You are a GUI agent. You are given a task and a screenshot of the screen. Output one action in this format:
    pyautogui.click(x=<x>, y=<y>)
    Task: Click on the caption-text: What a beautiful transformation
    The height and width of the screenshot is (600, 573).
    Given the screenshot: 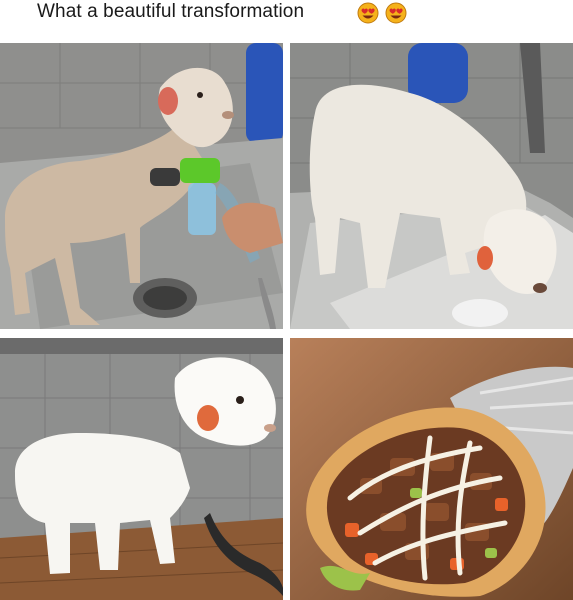 What is the action you would take?
    pyautogui.click(x=171, y=11)
    